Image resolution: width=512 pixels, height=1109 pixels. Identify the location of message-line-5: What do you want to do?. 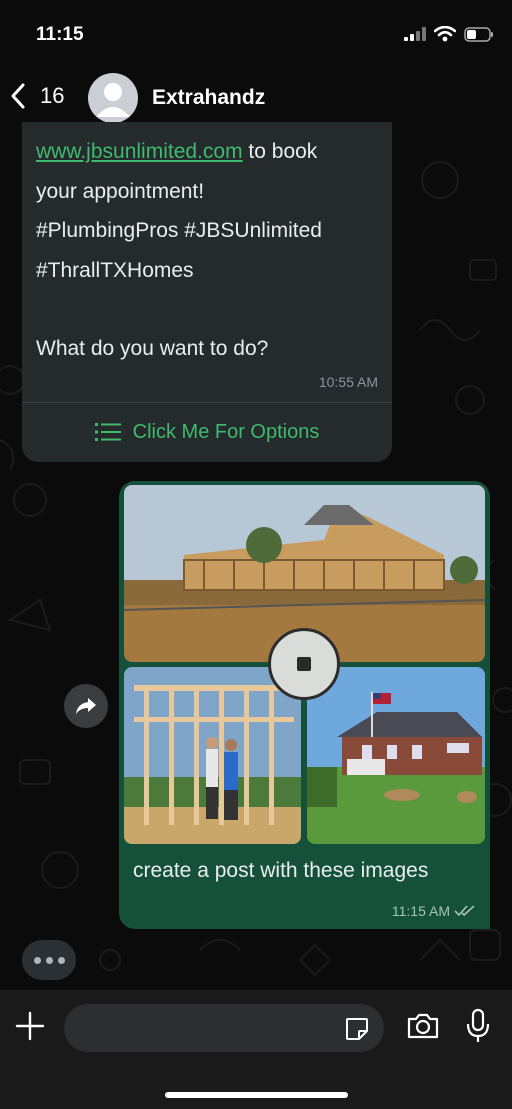
(152, 348).